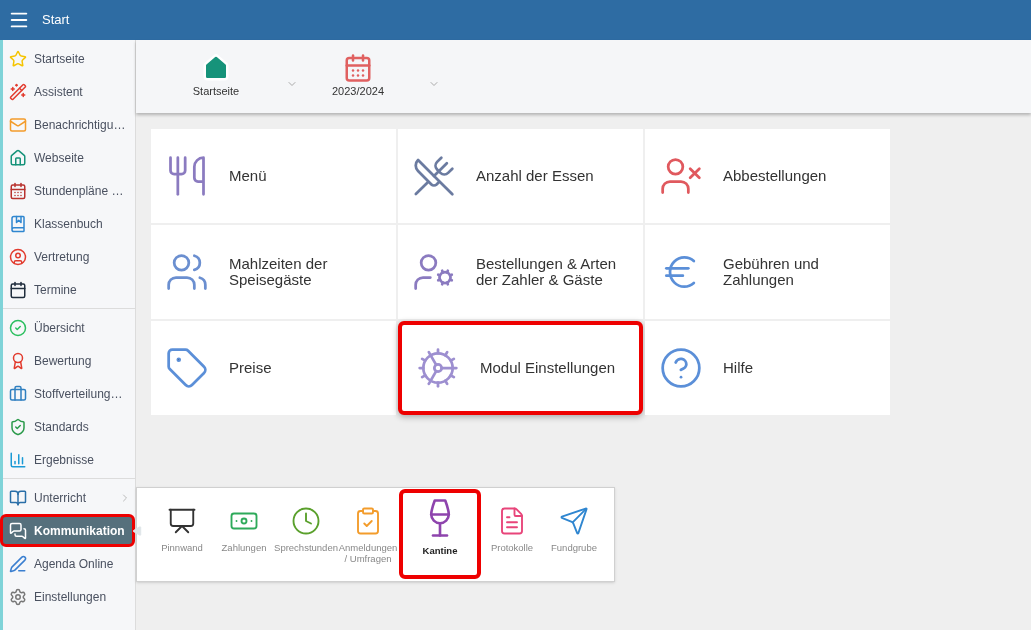  What do you see at coordinates (681, 368) in the screenshot?
I see `question-icon` at bounding box center [681, 368].